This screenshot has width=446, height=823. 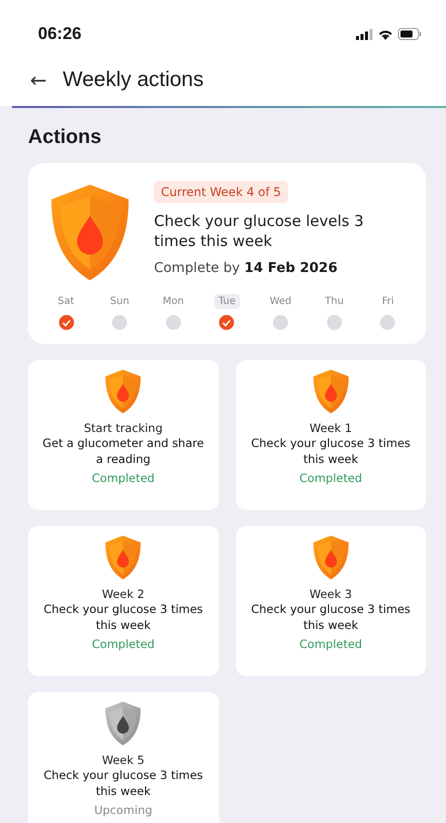 What do you see at coordinates (227, 302) in the screenshot?
I see `day-label: Tue` at bounding box center [227, 302].